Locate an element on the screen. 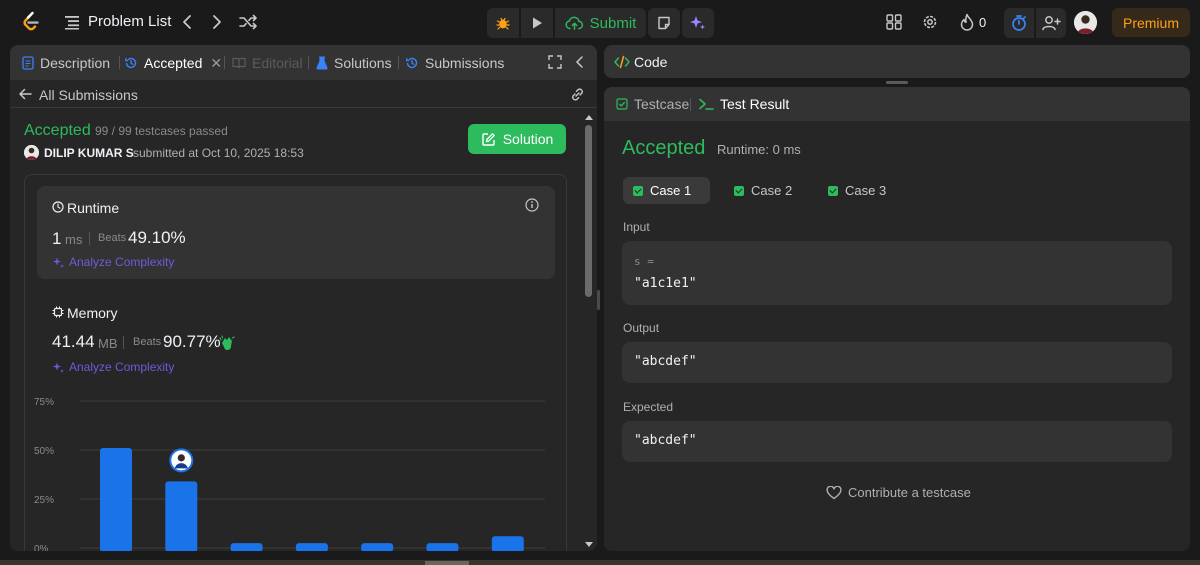  add-friend-icon is located at coordinates (1051, 23).